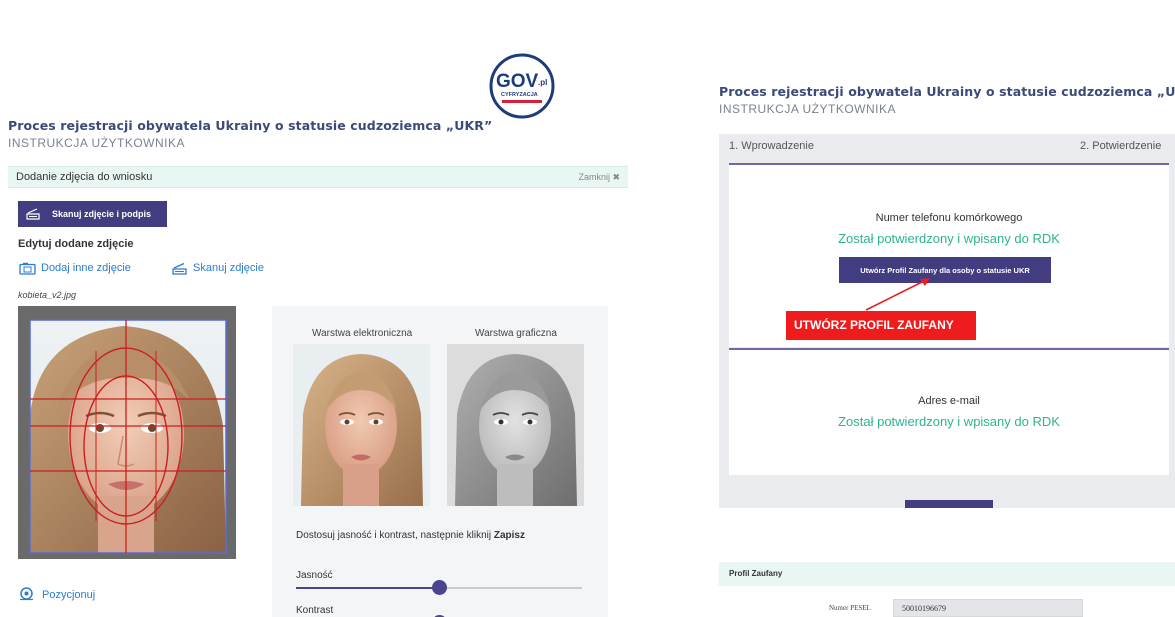 Image resolution: width=1175 pixels, height=617 pixels. Describe the element at coordinates (924, 608) in the screenshot. I see `pesel-value: 50010196679` at that location.